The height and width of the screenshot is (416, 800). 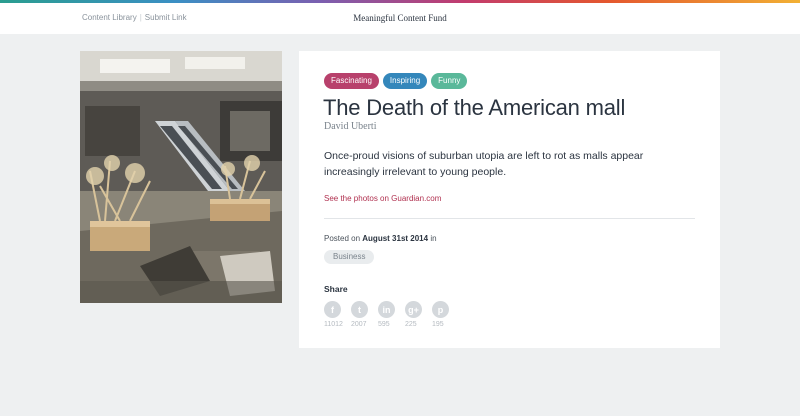 I want to click on share-pinterest: p 195, so click(x=445, y=314).